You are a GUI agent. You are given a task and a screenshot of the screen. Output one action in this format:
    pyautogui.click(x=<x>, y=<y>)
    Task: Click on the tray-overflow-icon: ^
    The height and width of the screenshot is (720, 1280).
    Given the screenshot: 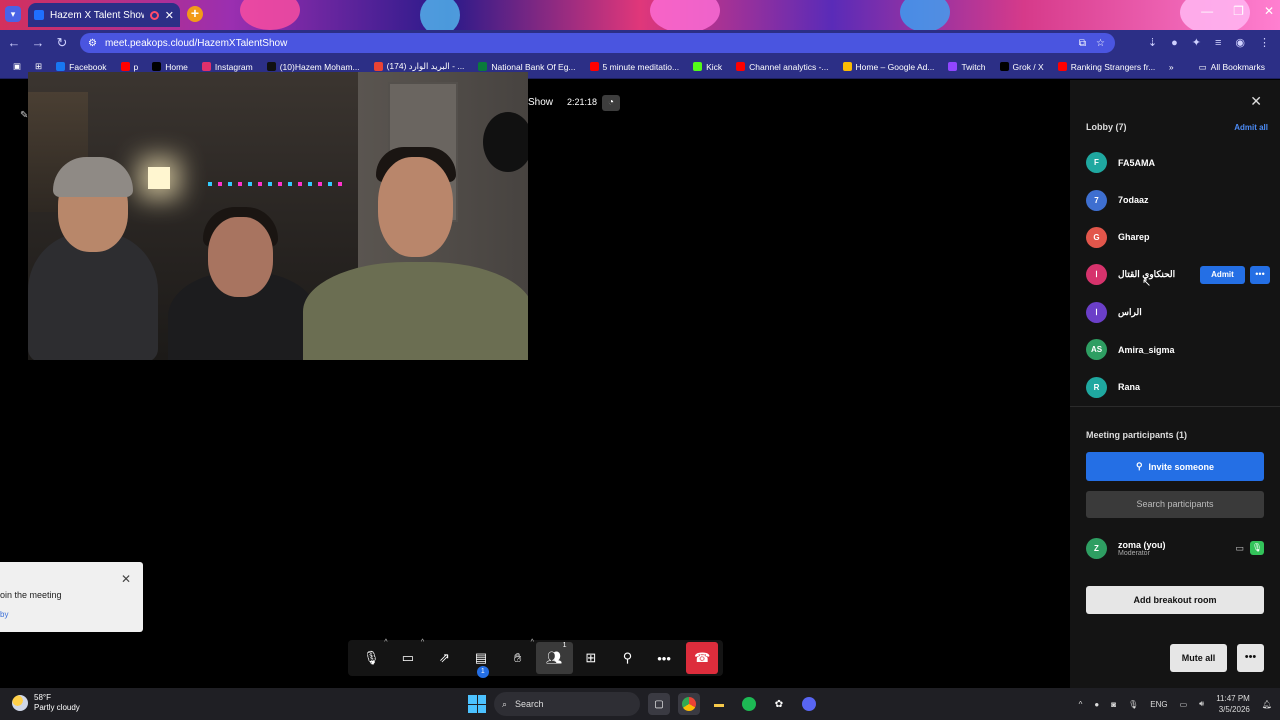 What is the action you would take?
    pyautogui.click(x=1081, y=704)
    